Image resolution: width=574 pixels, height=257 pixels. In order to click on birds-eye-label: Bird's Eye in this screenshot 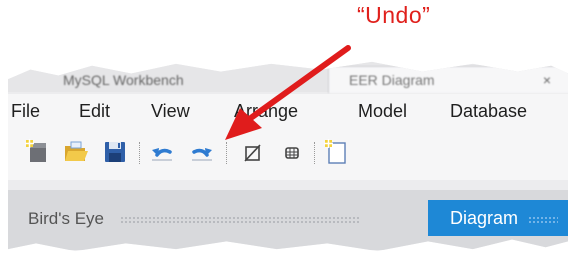, I will do `click(66, 218)`.